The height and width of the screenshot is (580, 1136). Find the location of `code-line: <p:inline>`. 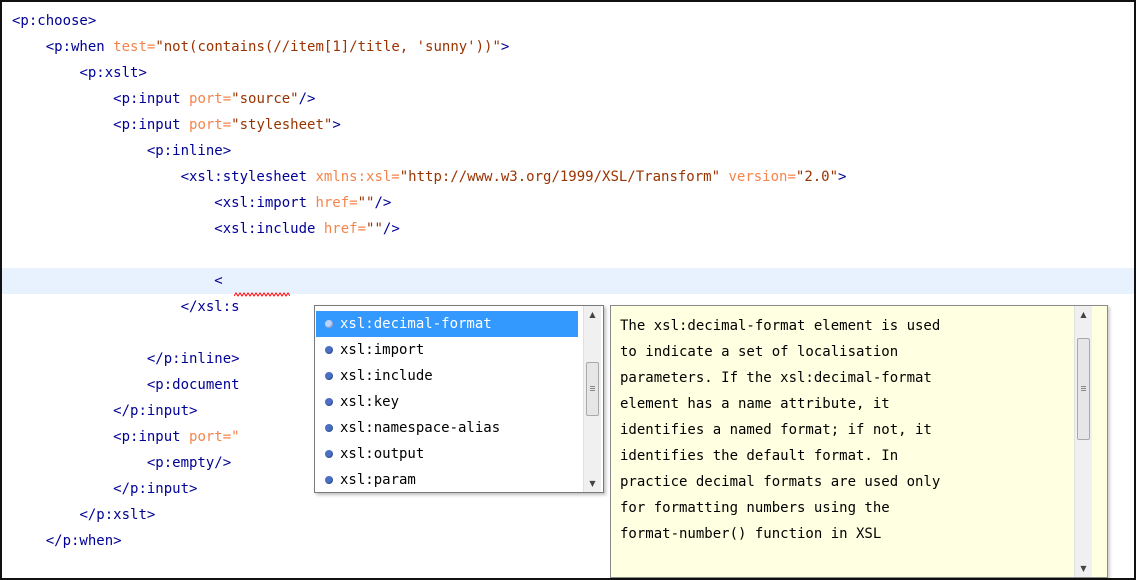

code-line: <p:inline> is located at coordinates (568, 151).